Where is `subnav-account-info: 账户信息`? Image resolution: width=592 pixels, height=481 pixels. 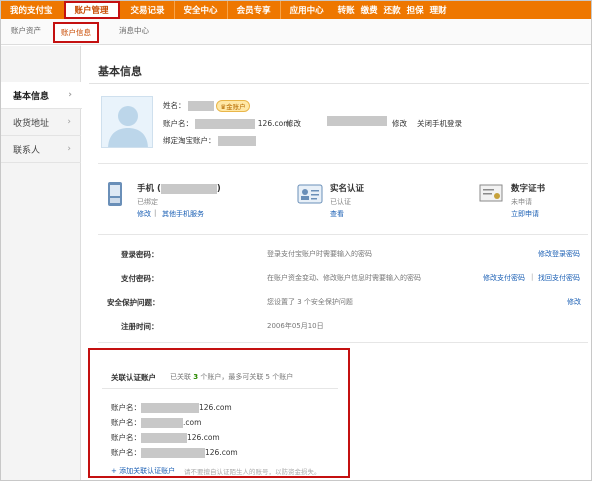
subnav-account-info: 账户信息 is located at coordinates (76, 32).